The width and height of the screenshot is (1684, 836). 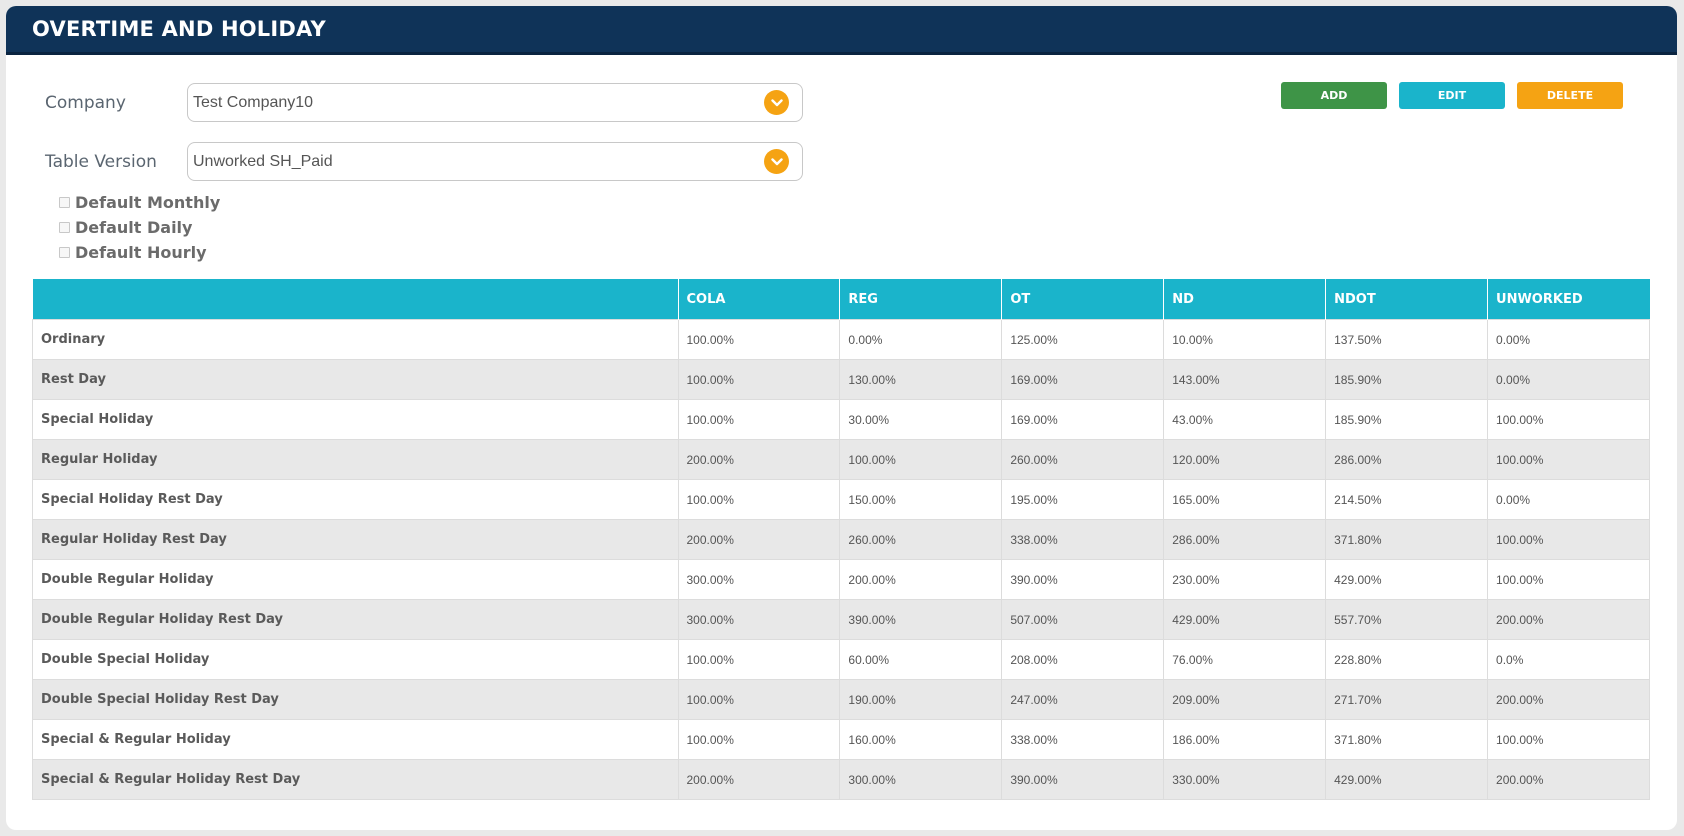 I want to click on rate-cell: 271.70%, so click(x=1407, y=699).